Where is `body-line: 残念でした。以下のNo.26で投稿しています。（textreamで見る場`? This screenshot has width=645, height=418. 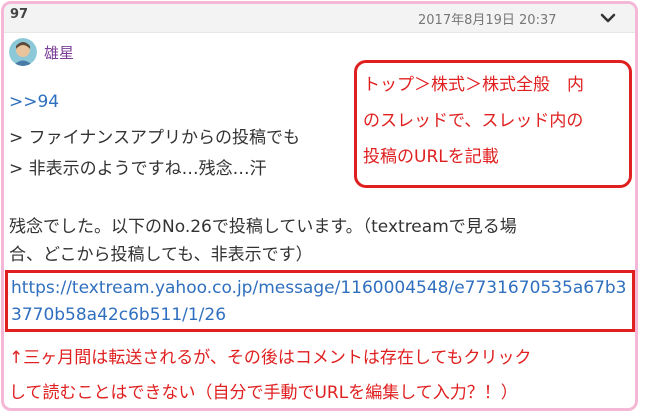 body-line: 残念でした。以下のNo.26で投稿しています。（textreamで見る場 is located at coordinates (263, 227).